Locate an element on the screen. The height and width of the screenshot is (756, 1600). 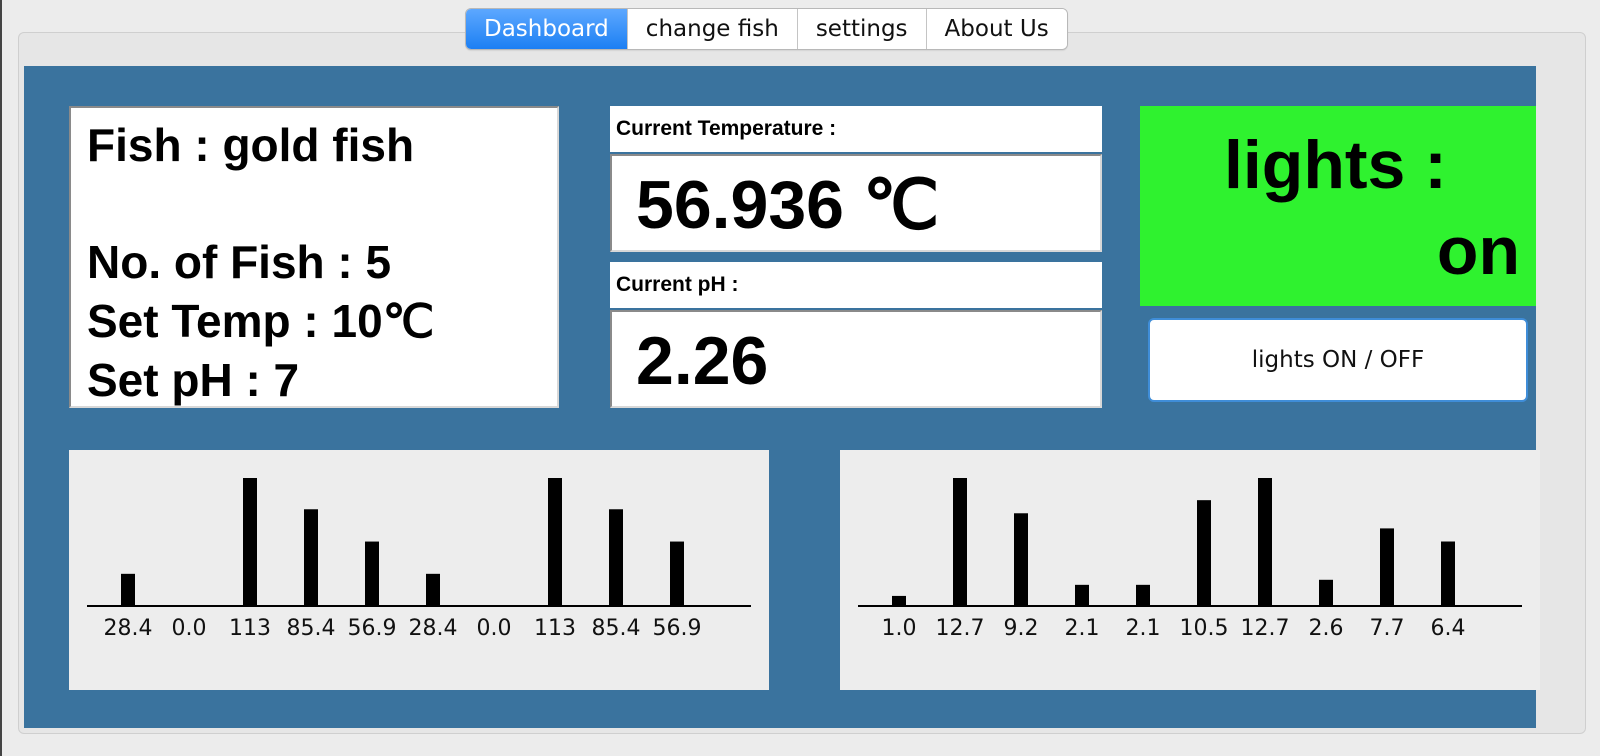
set-temperature: Set Temp : 10℃ is located at coordinates (261, 321).